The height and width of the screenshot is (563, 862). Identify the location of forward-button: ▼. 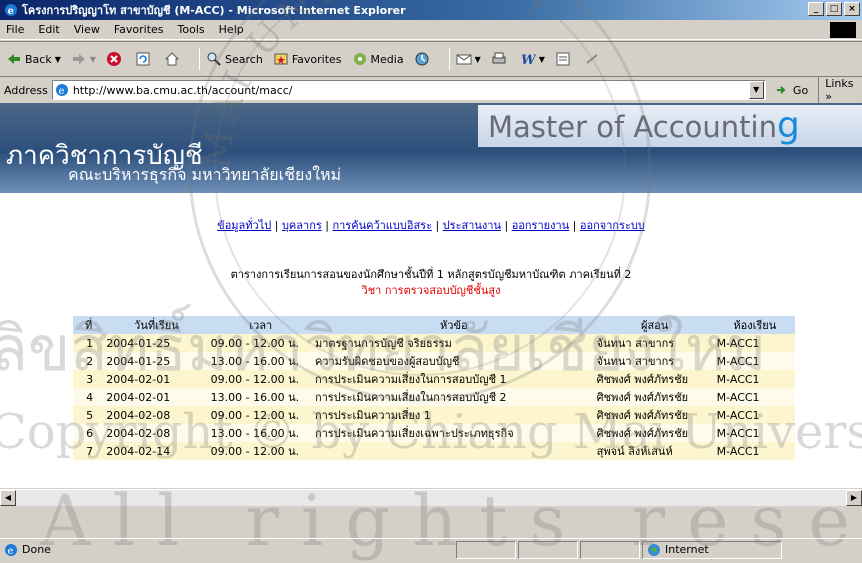
(83, 59).